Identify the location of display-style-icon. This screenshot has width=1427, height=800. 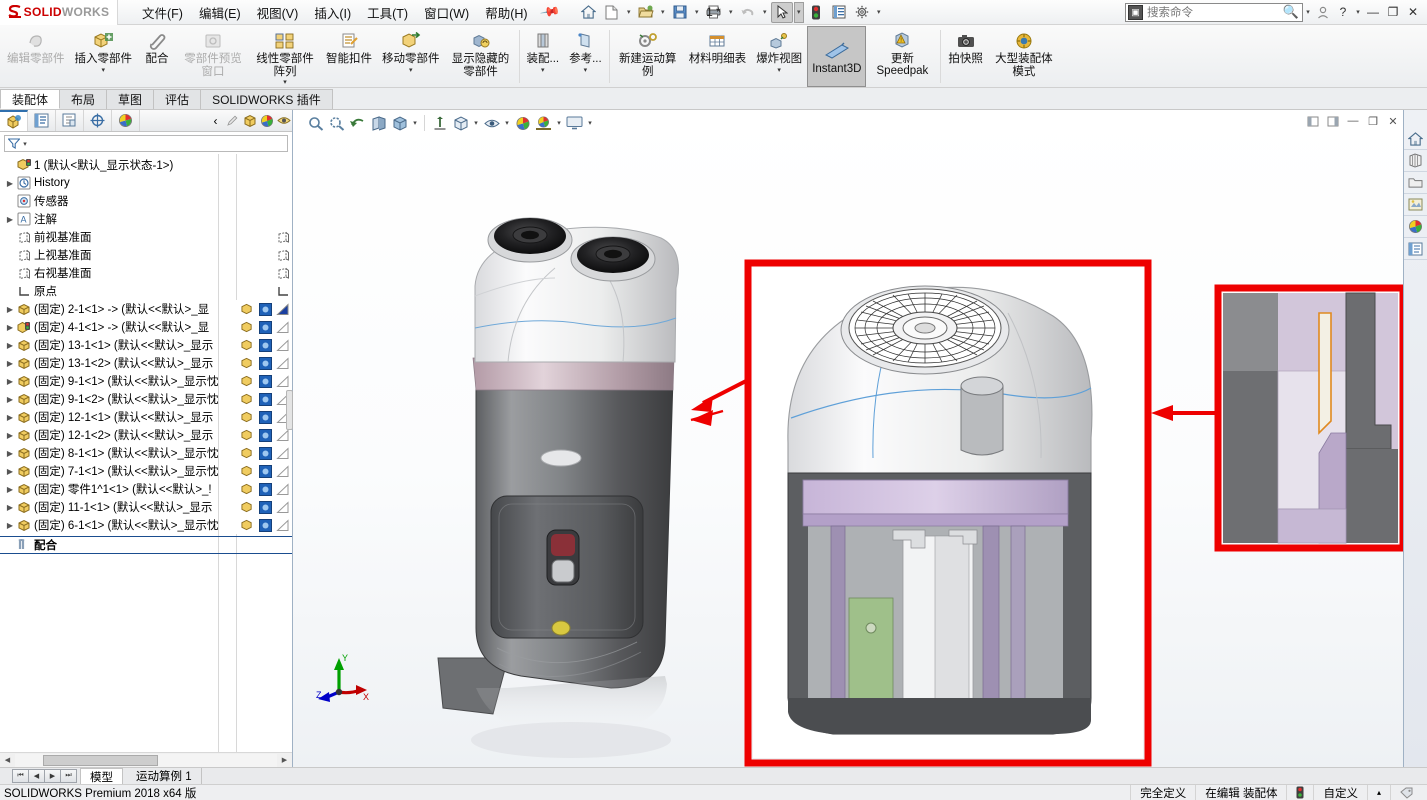
(460, 123).